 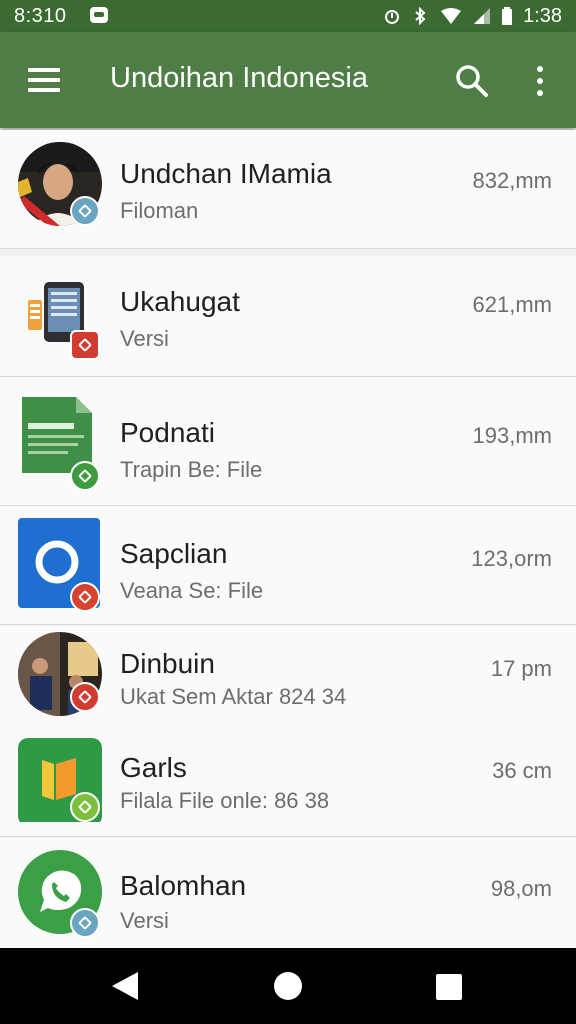 I want to click on list-item: Podnati Trapin Be: File 193,mm, so click(x=288, y=441).